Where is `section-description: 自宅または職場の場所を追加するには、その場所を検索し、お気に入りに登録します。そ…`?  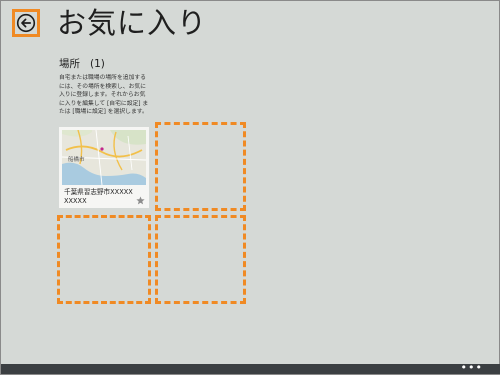 section-description: 自宅または職場の場所を追加するには、その場所を検索し、お気に入りに登録します。そ… is located at coordinates (104, 95).